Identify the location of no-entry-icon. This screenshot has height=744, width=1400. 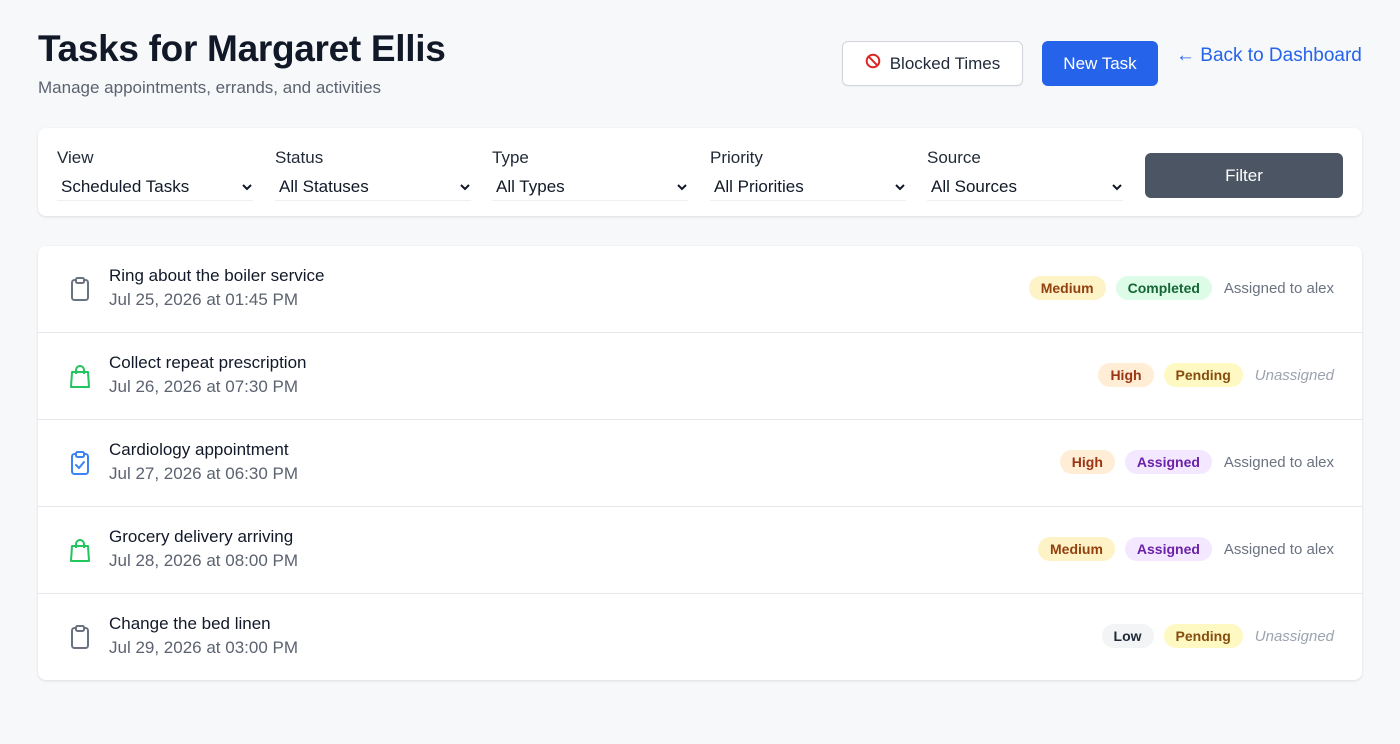
(873, 63).